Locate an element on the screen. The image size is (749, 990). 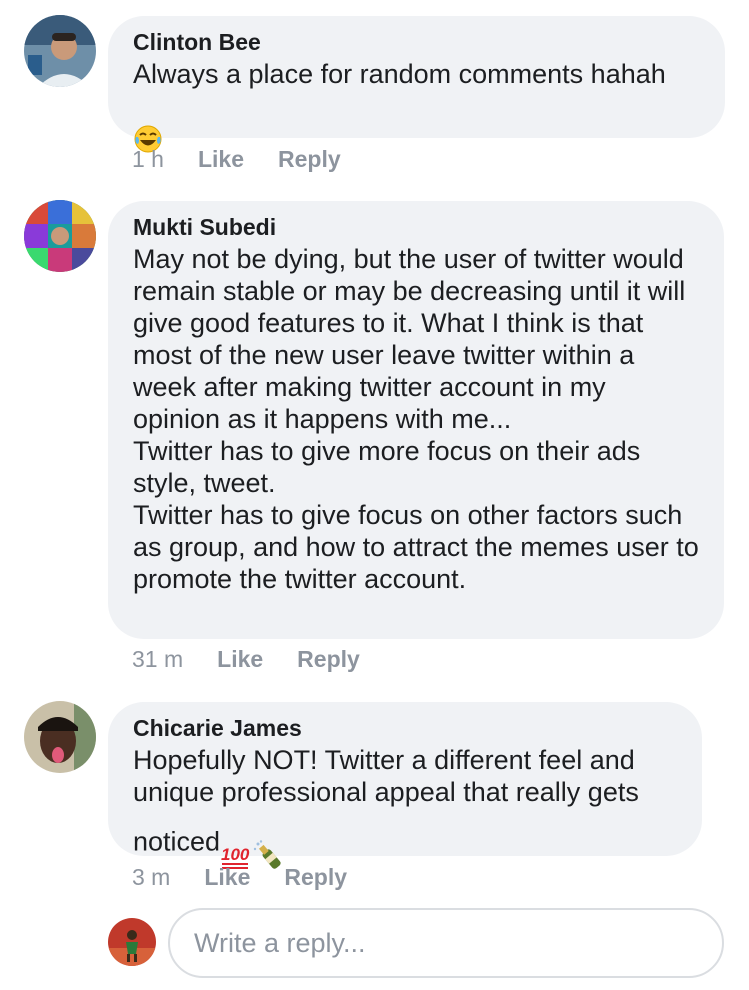
comment-time: 31 m is located at coordinates (157, 659).